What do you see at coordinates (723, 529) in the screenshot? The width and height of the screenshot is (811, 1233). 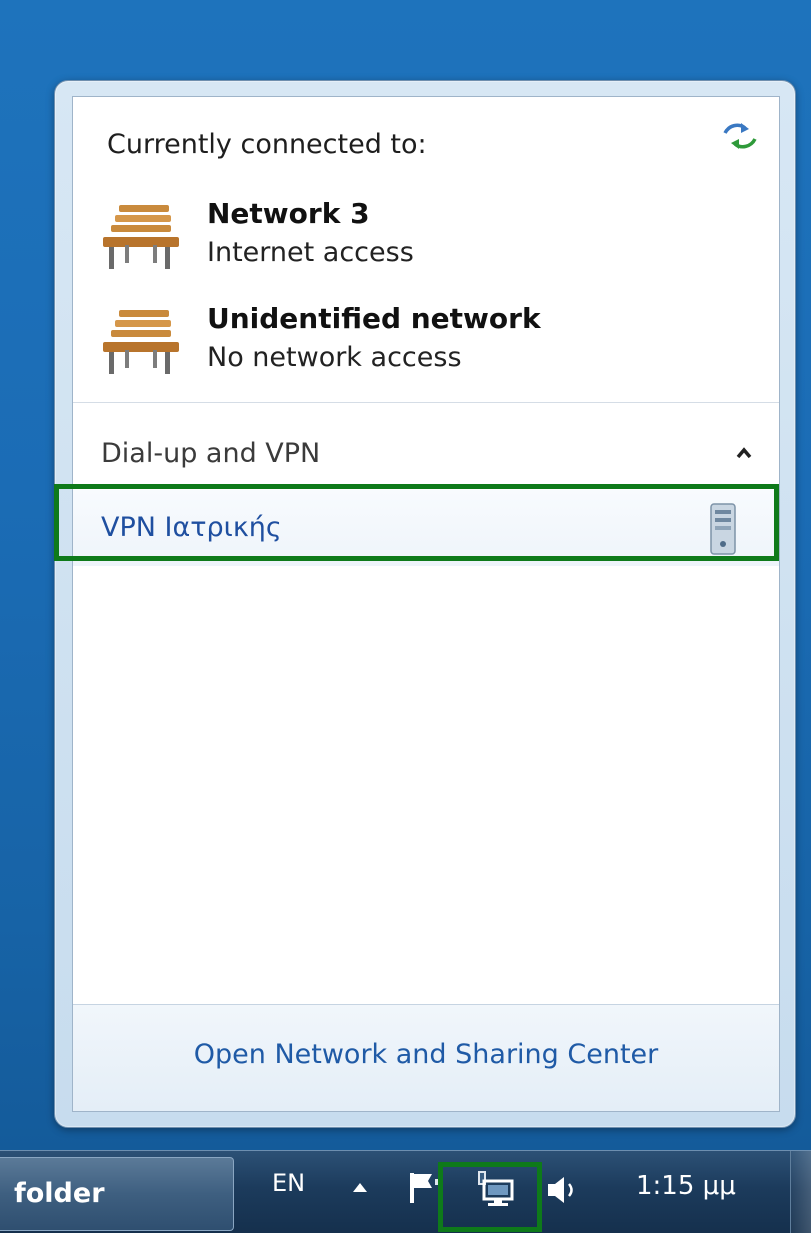 I see `server-icon` at bounding box center [723, 529].